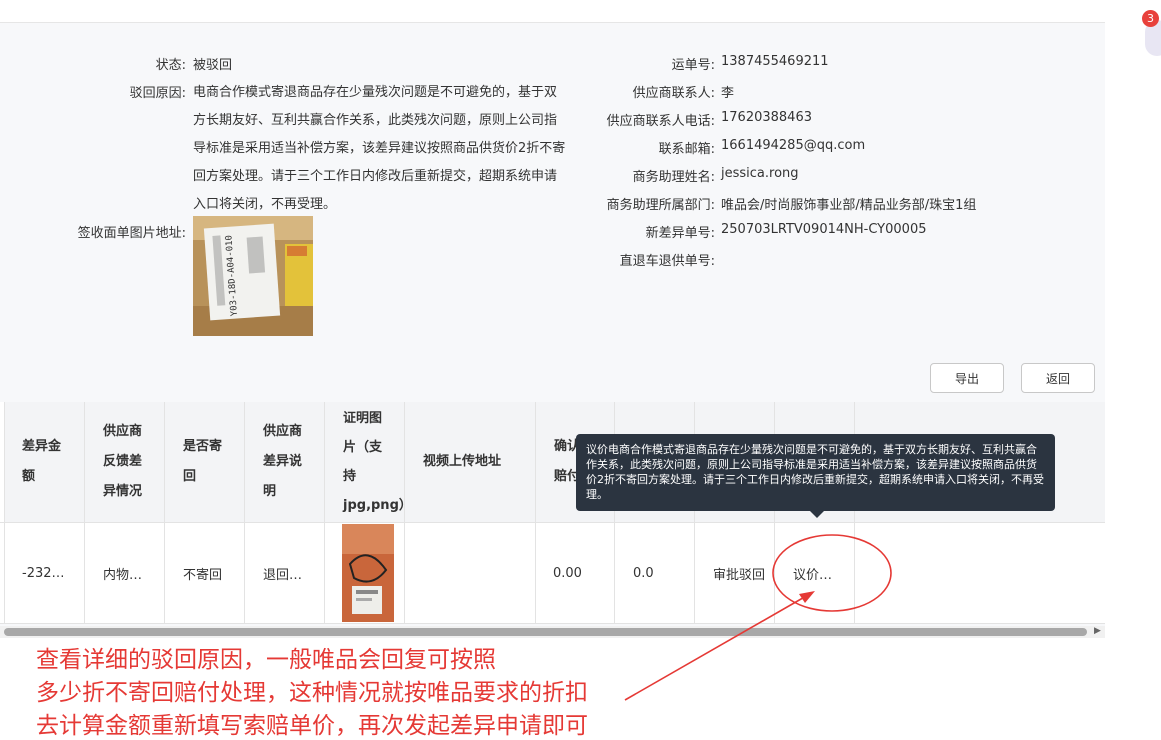 Image resolution: width=1161 pixels, height=740 pixels. I want to click on header-supplier-explanation-text: 供应商差异说明, so click(283, 461).